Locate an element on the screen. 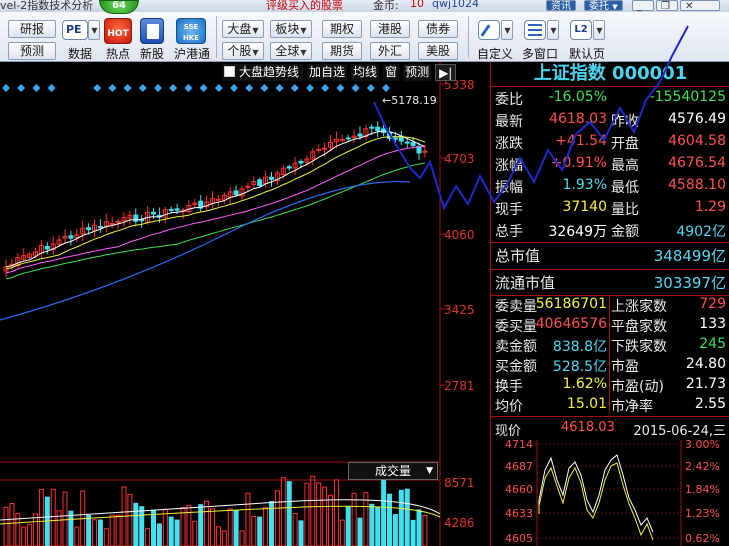  hot-icon: HOT is located at coordinates (118, 31).